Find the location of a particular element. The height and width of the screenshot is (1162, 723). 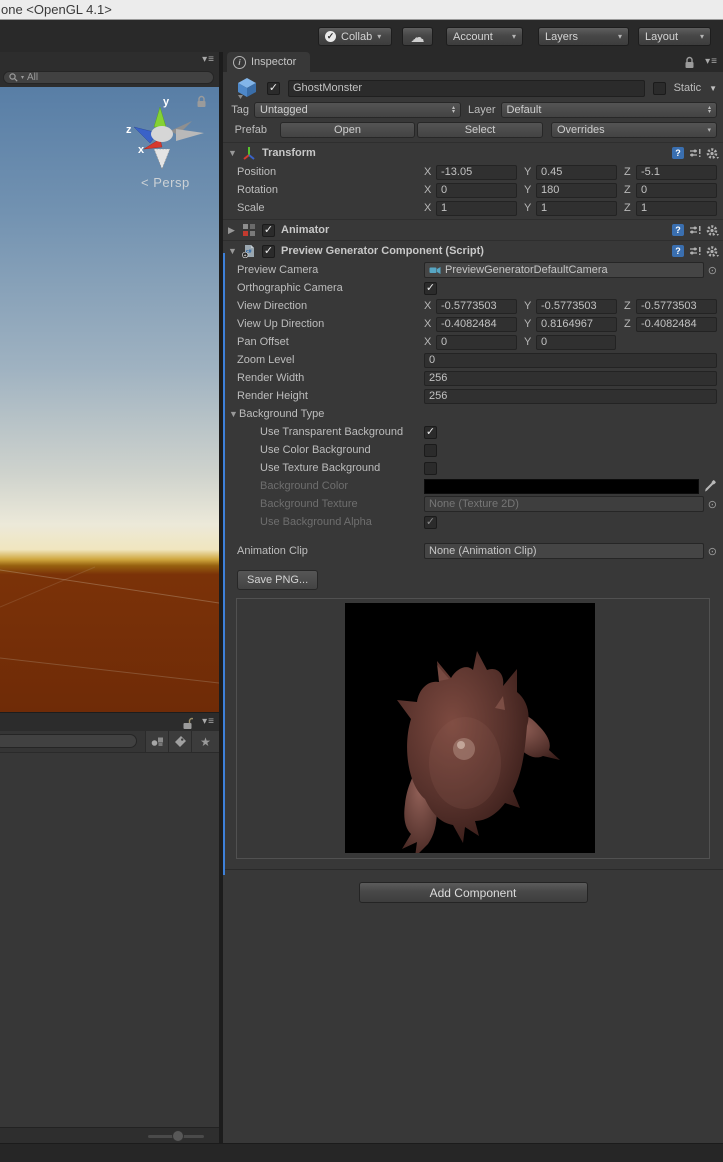

window-titlebar: one <OpenGL 4.1> is located at coordinates (361, 10).